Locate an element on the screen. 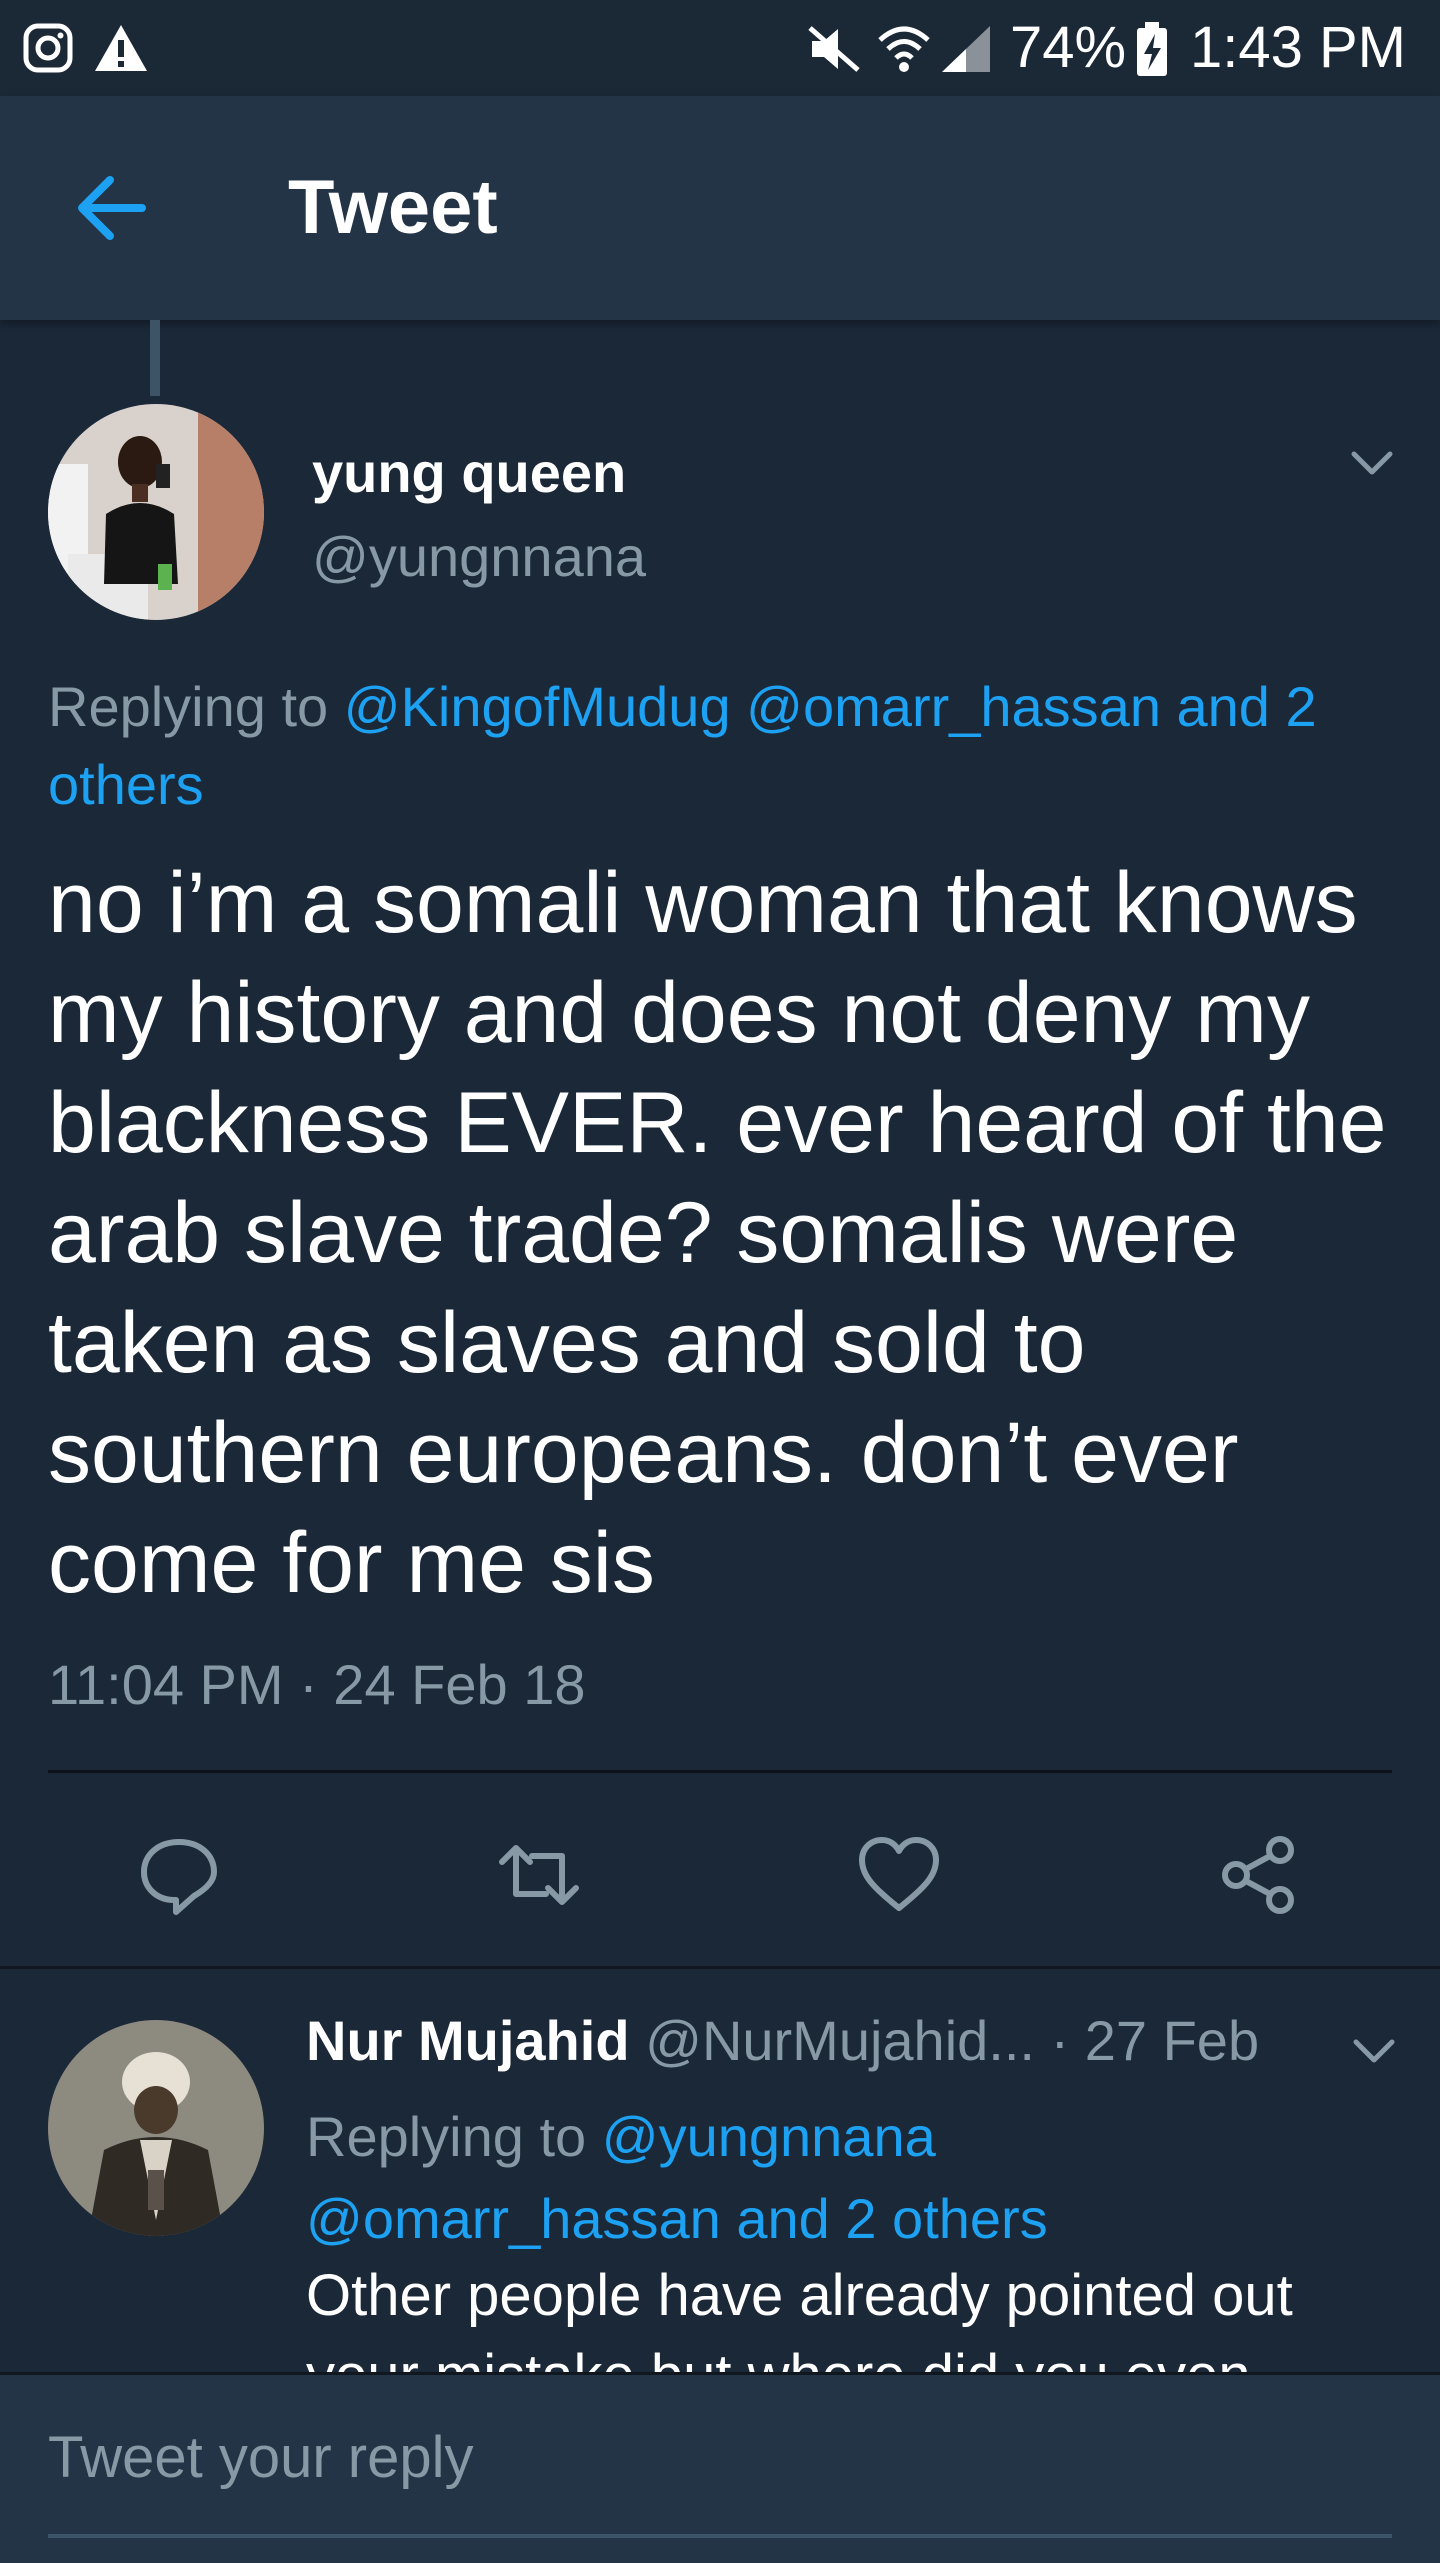 This screenshot has height=2563, width=1440. retweet-icon is located at coordinates (539, 1875).